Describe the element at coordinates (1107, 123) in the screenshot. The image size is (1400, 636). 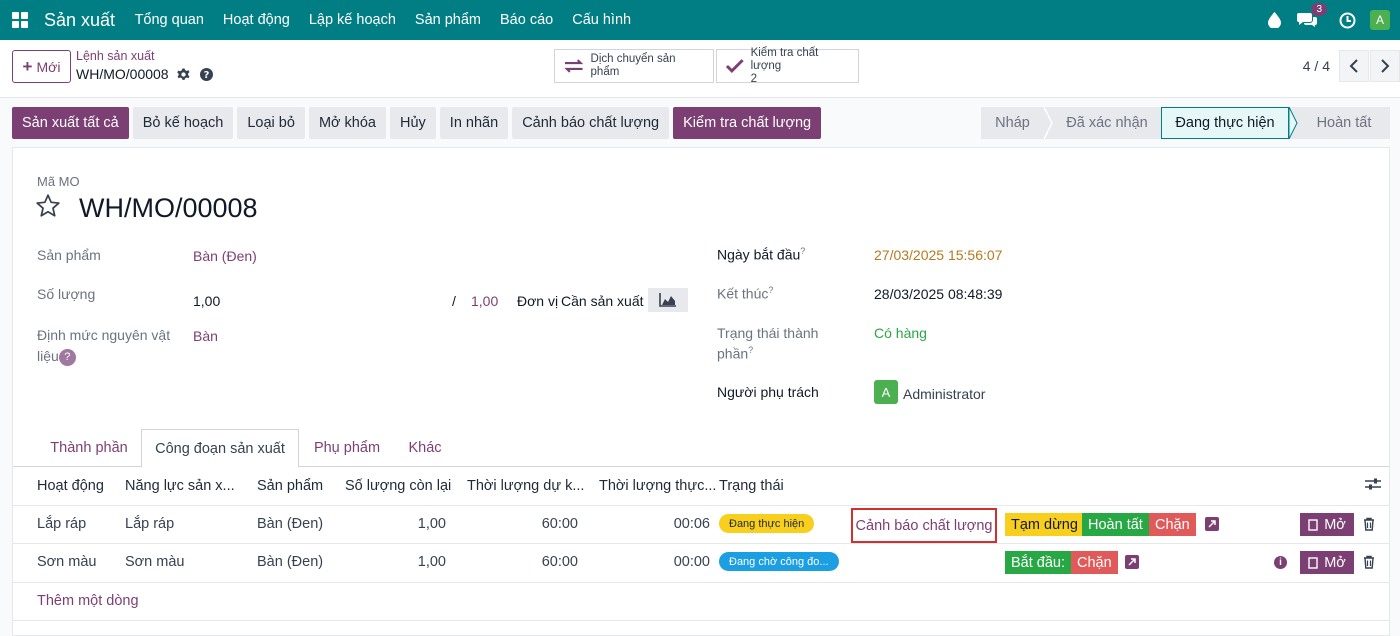
I see `stage-confirmed: Đã xác nhận` at that location.